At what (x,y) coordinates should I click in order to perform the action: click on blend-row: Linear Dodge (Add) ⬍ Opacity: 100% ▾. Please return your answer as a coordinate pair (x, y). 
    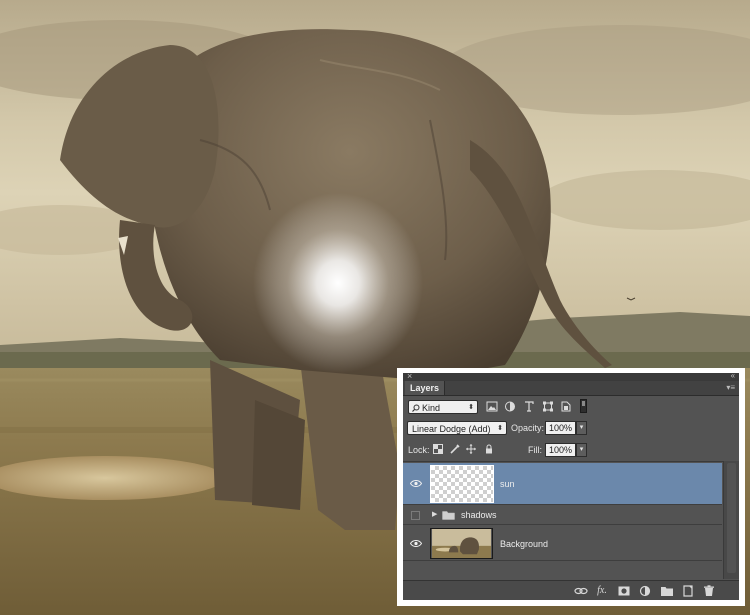
    Looking at the image, I should click on (571, 428).